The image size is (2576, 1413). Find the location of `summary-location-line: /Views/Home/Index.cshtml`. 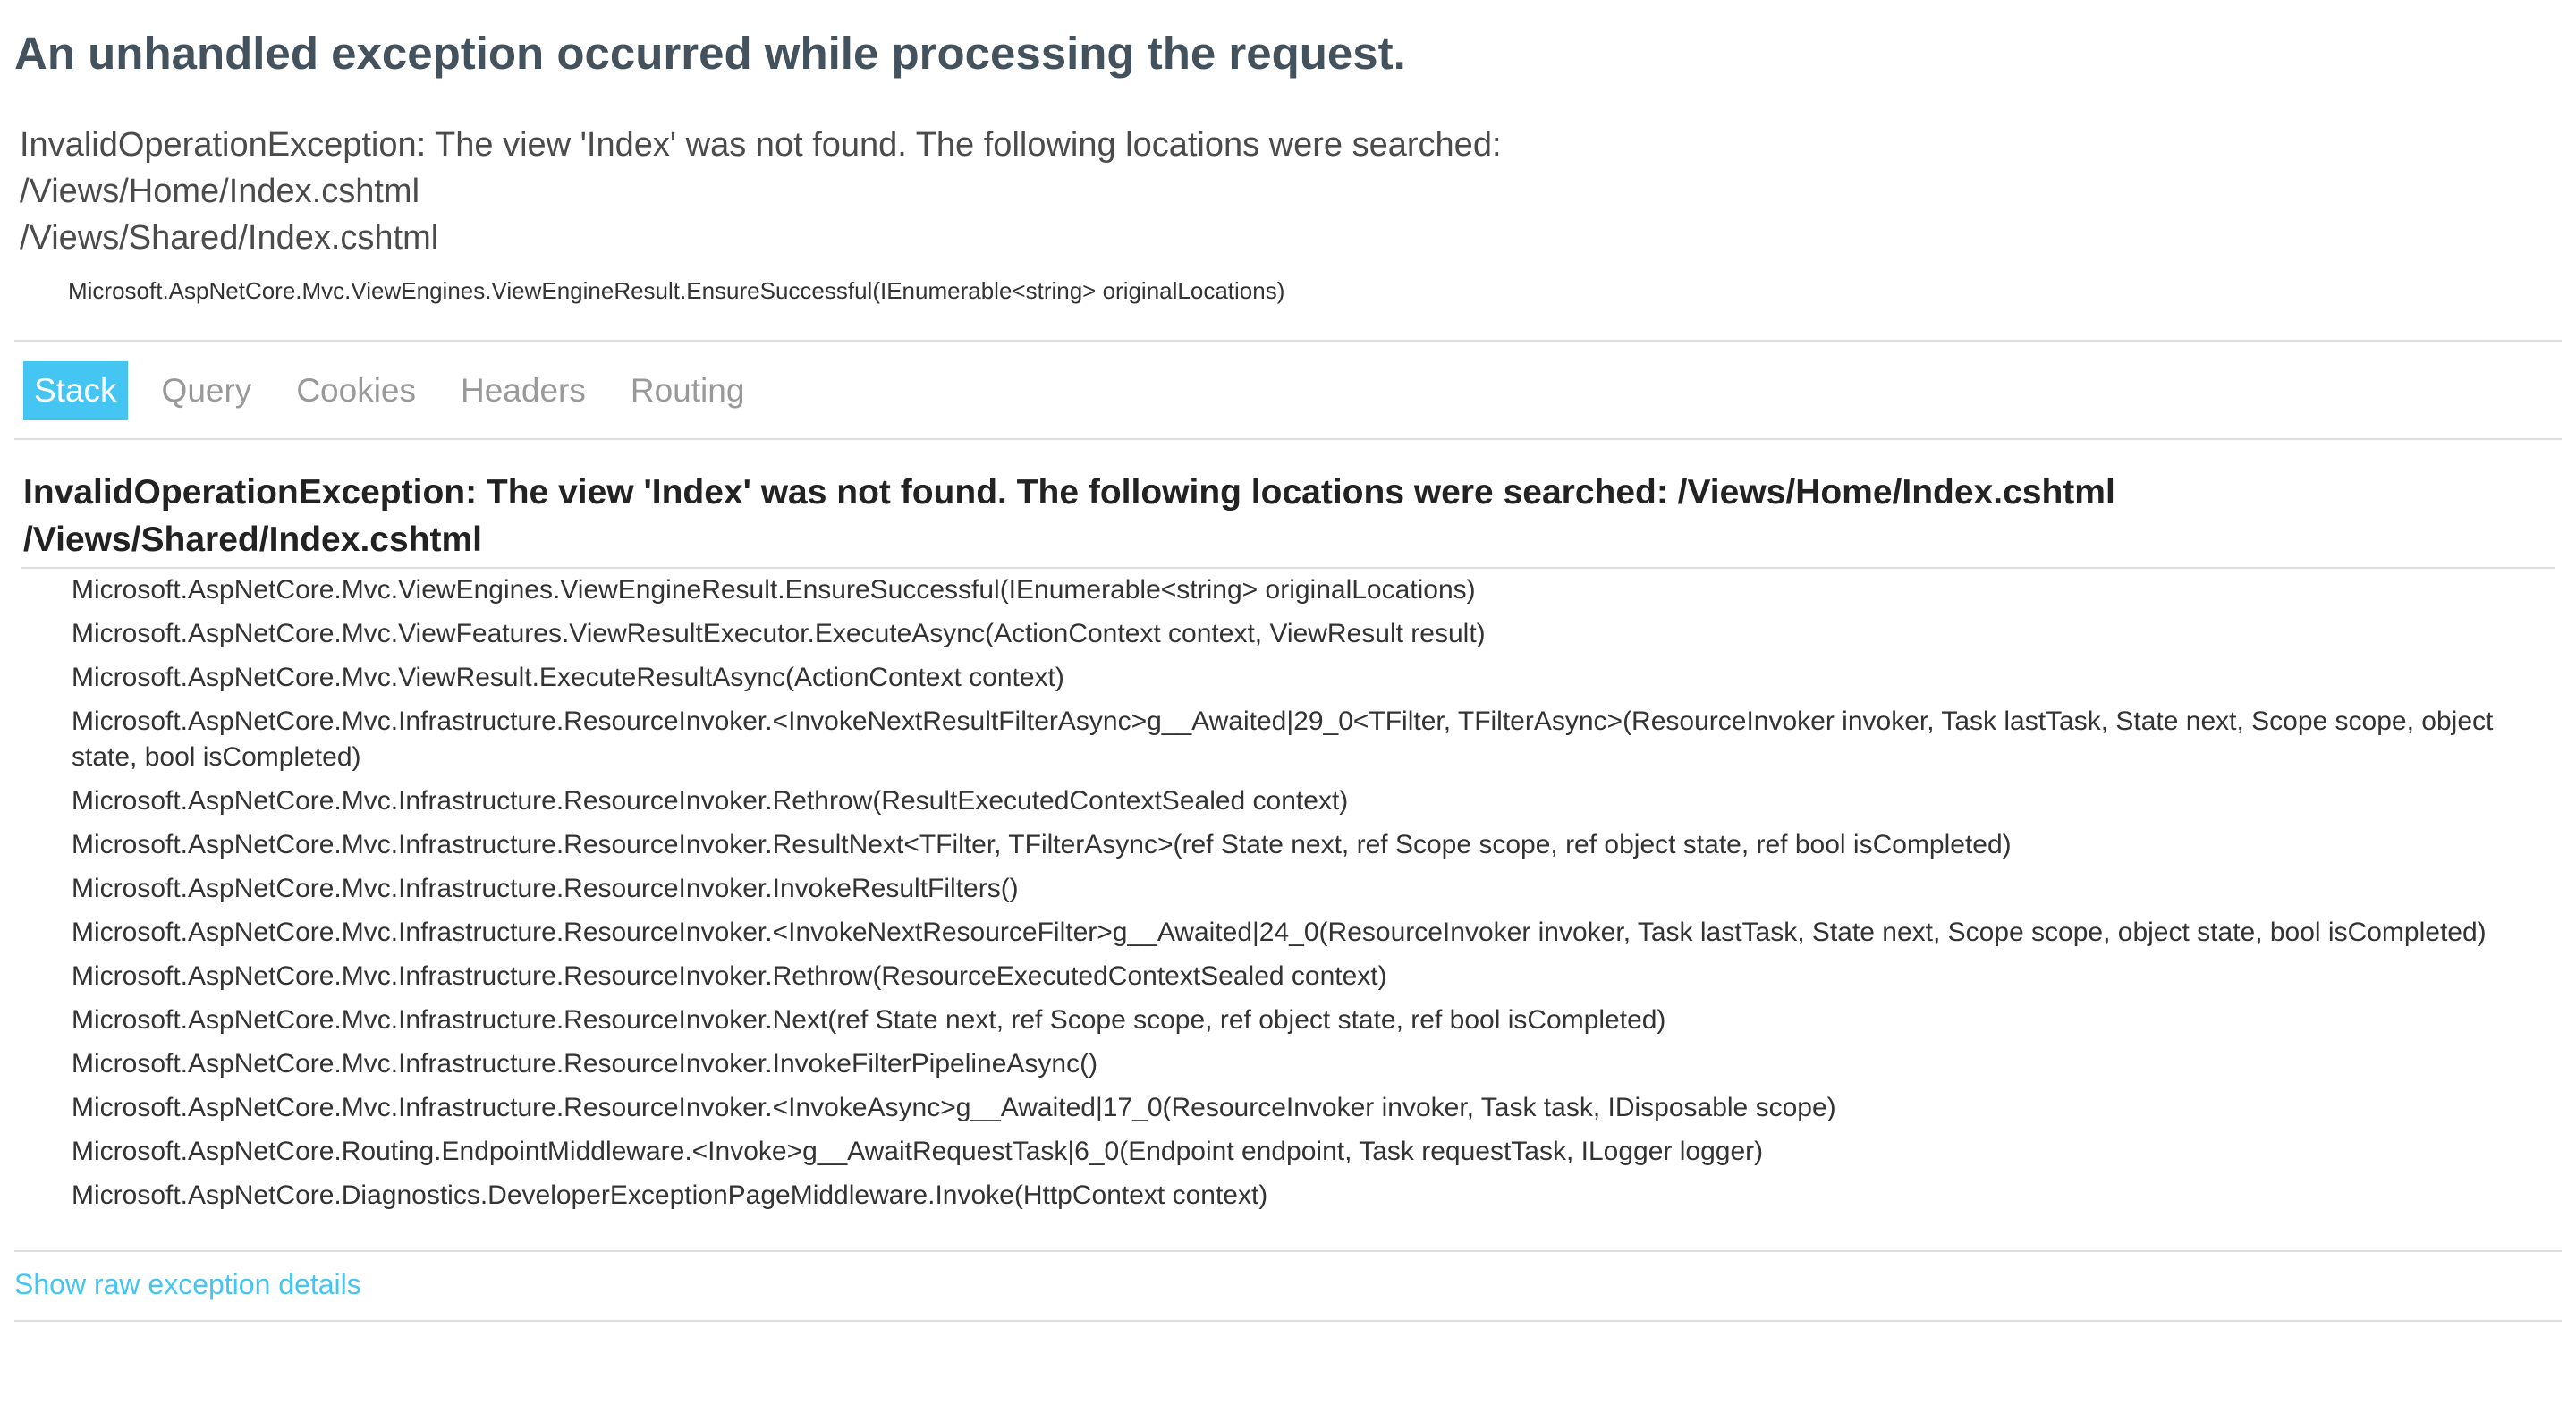

summary-location-line: /Views/Home/Index.cshtml is located at coordinates (220, 191).